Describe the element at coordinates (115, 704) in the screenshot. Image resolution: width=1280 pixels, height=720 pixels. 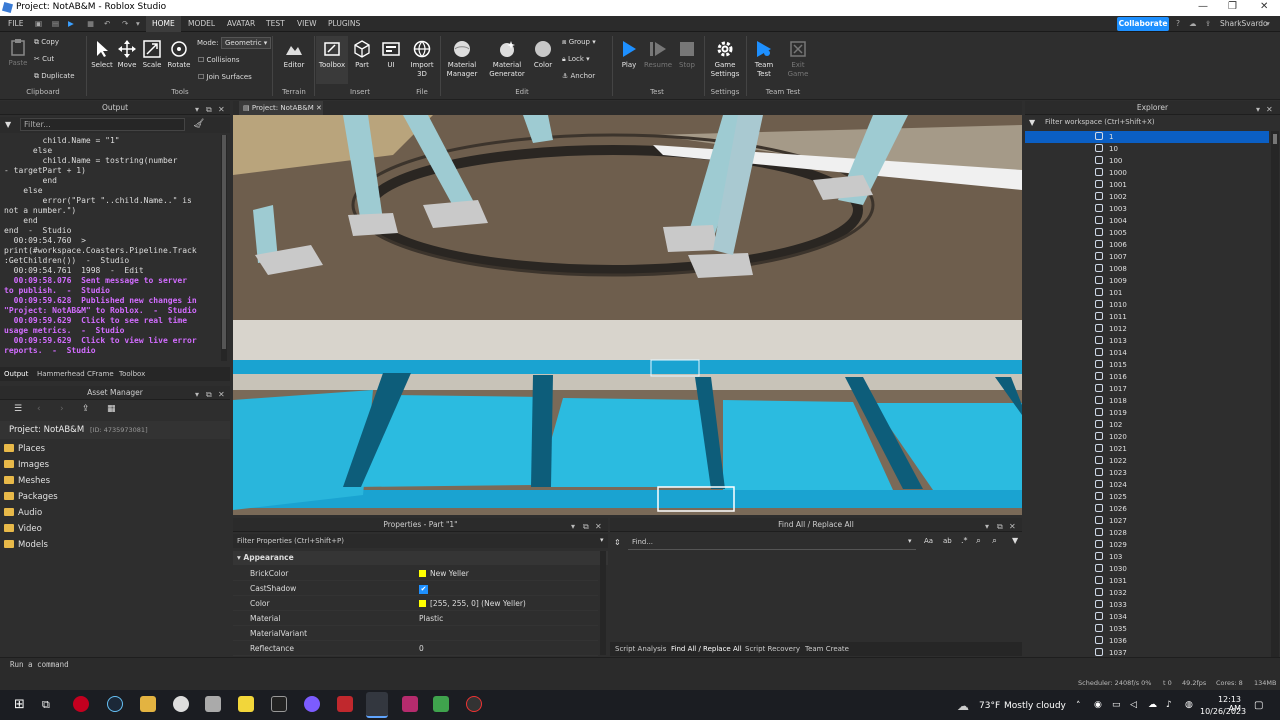
I see `steam-icon` at that location.